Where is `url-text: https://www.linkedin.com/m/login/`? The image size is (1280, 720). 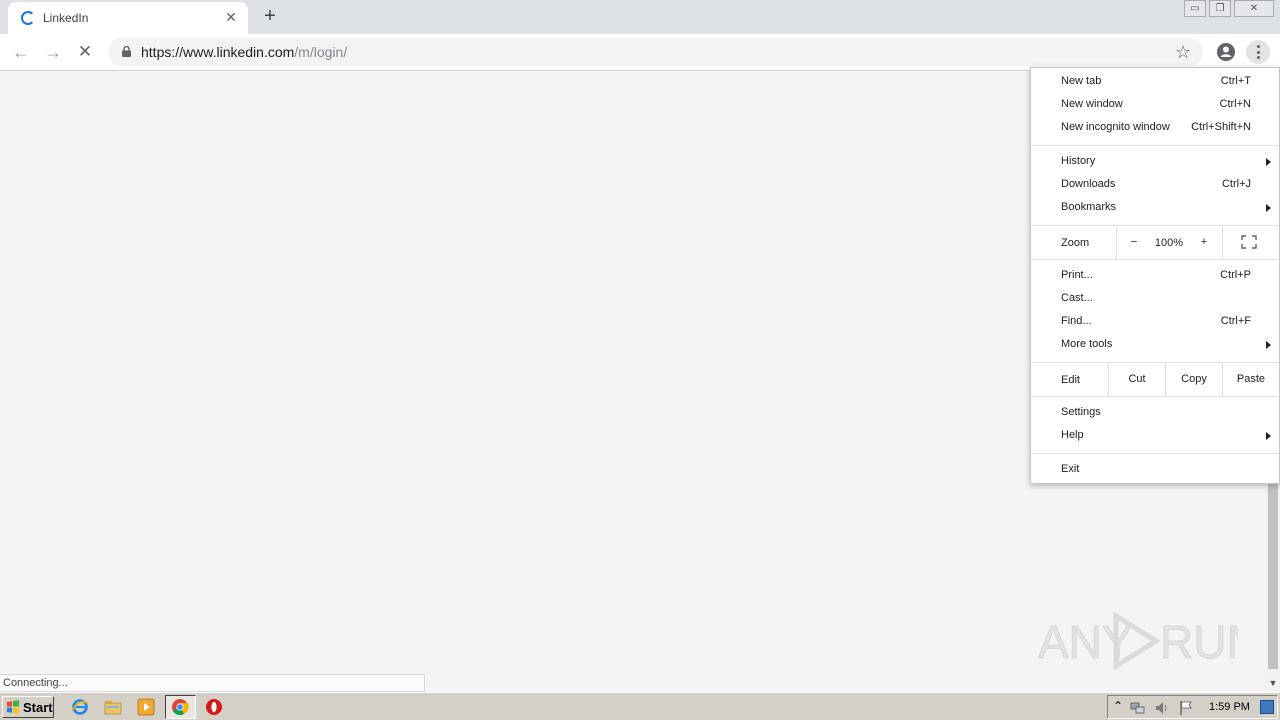
url-text: https://www.linkedin.com/m/login/ is located at coordinates (244, 52).